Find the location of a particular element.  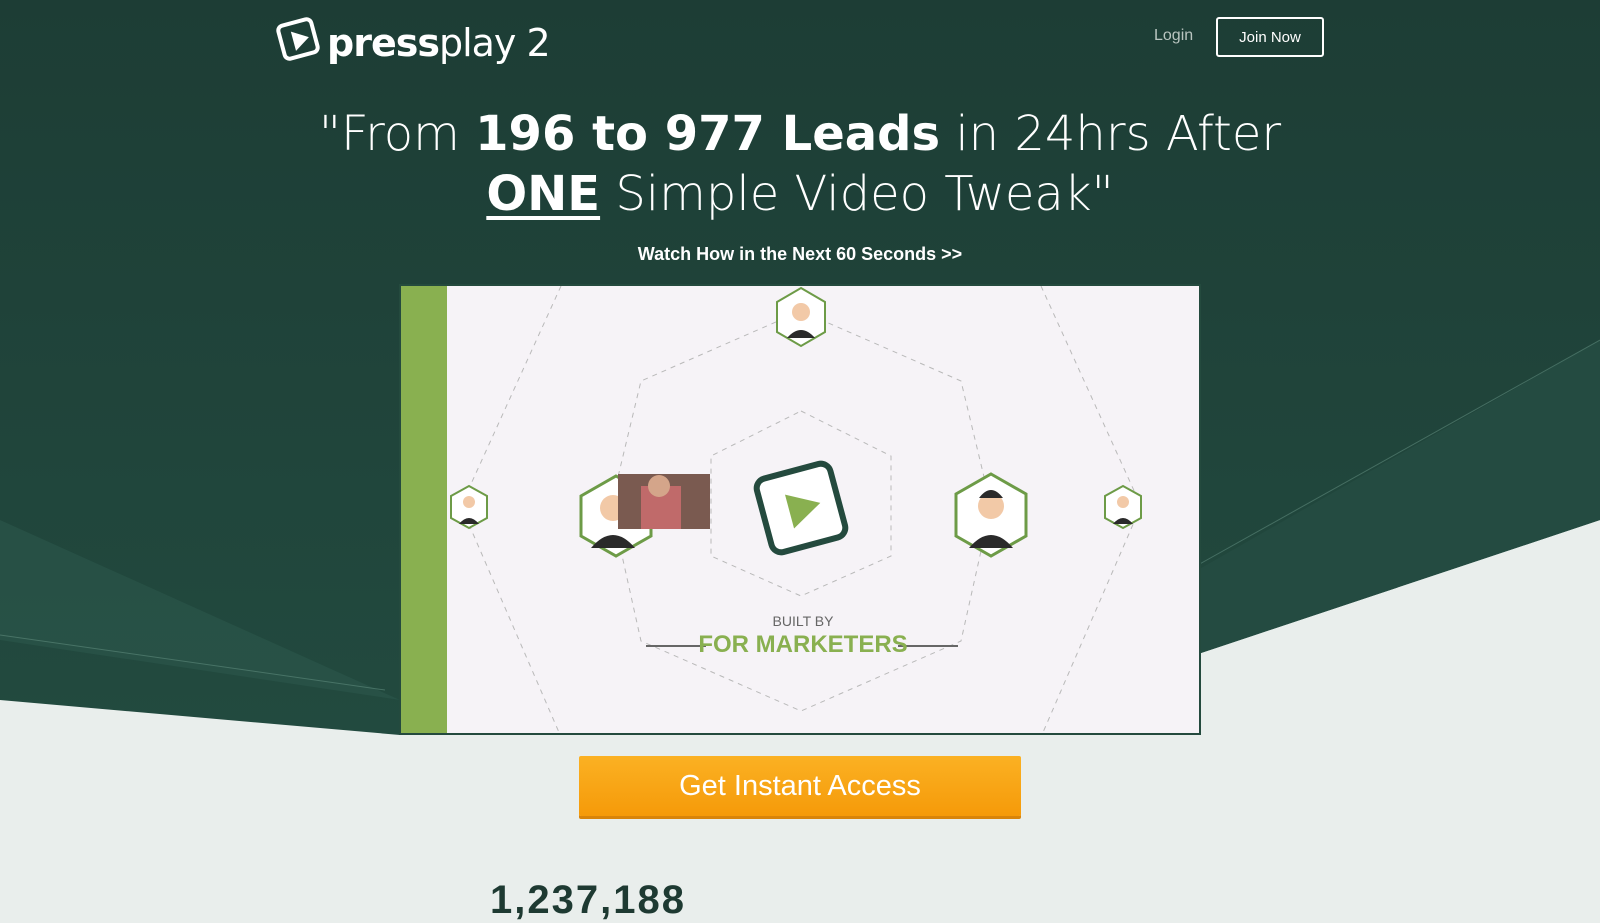

site-header: pressplay 2 Login Join Now is located at coordinates (800, 40).